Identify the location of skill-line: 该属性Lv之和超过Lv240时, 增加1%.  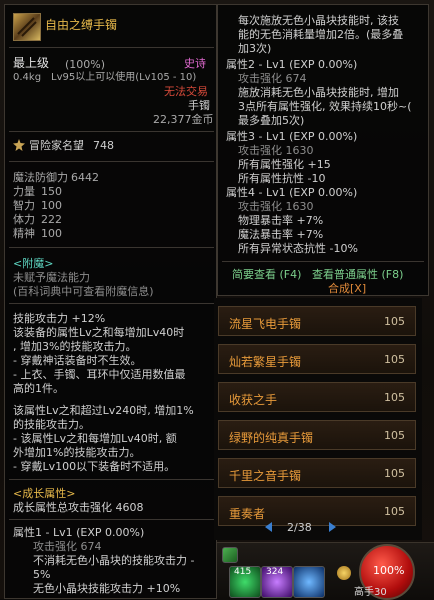
(103, 410).